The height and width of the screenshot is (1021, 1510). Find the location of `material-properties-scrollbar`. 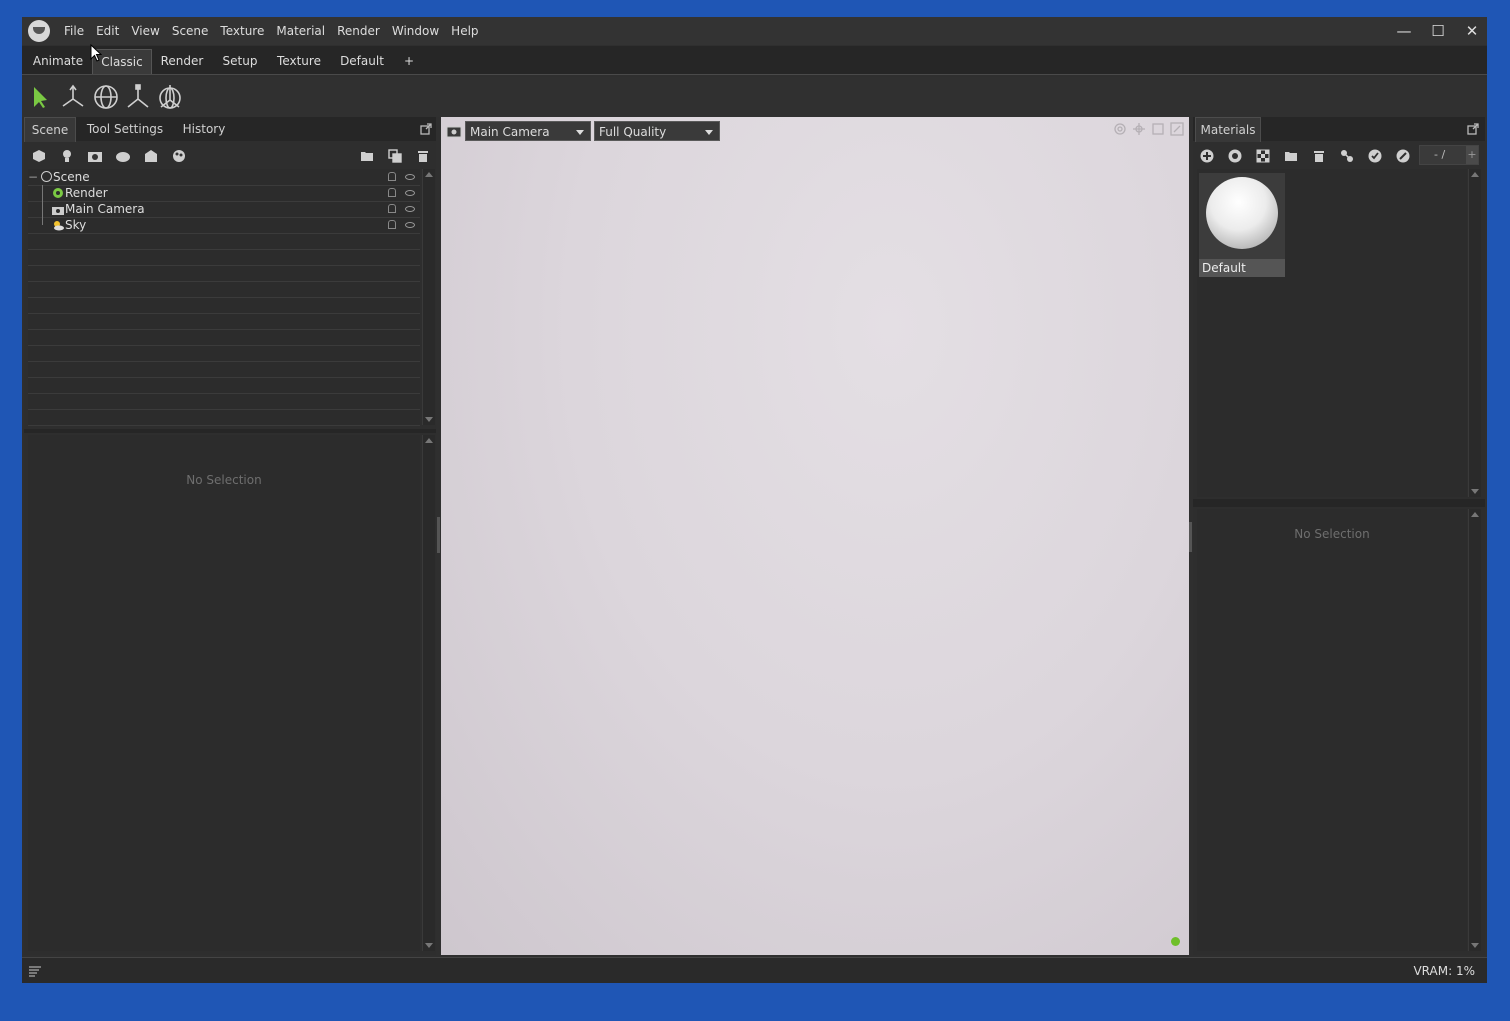

material-properties-scrollbar is located at coordinates (1474, 730).